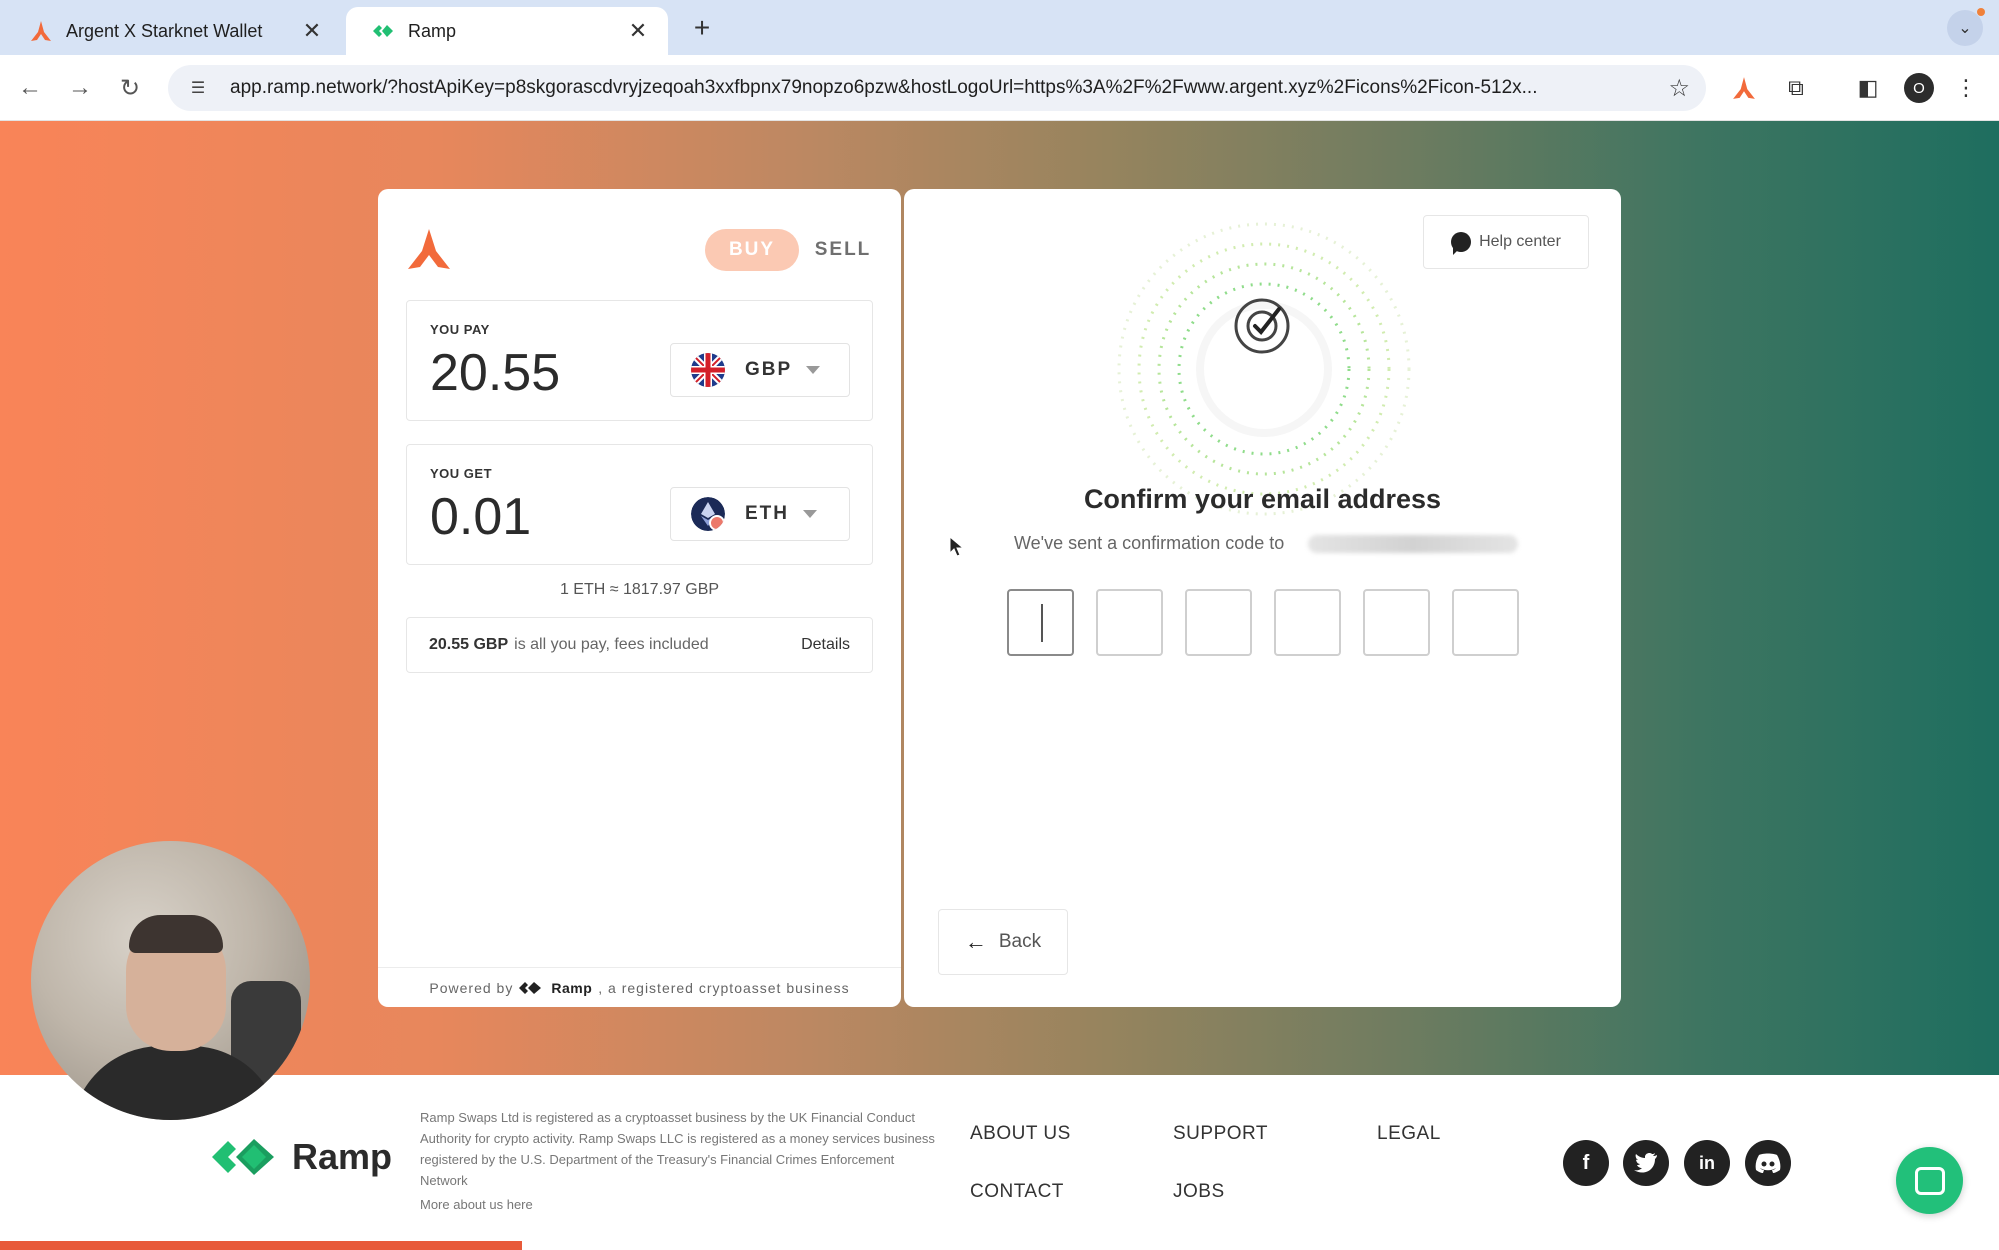 The image size is (1999, 1250). Describe the element at coordinates (476, 1204) in the screenshot. I see `more-about-us-link: More about us here` at that location.